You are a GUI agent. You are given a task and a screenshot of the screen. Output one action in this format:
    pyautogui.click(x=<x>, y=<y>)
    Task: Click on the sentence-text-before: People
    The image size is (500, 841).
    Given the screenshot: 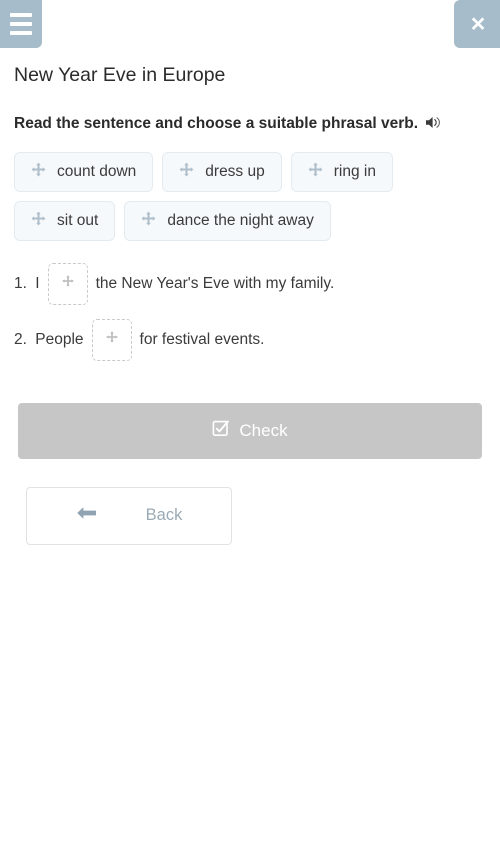 What is the action you would take?
    pyautogui.click(x=57, y=339)
    